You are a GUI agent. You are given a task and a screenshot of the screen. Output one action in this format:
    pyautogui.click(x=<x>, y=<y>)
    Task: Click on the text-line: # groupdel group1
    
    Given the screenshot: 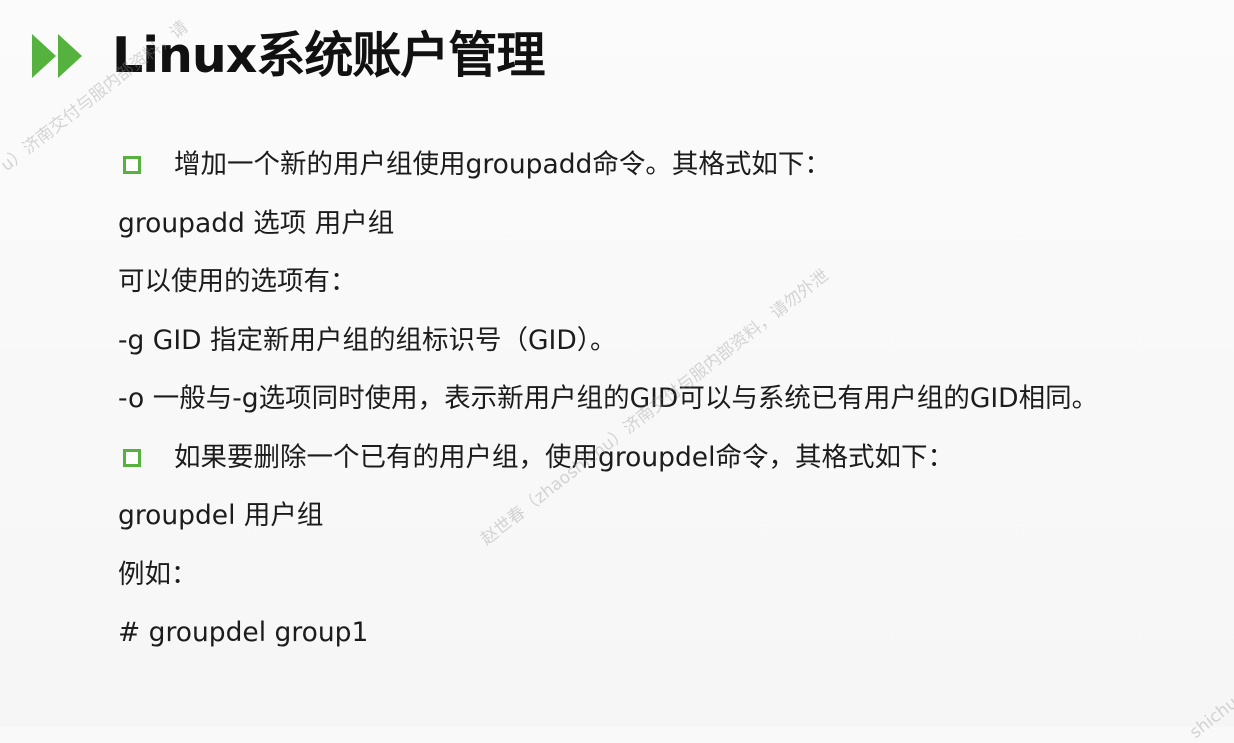 What is the action you would take?
    pyautogui.click(x=673, y=633)
    